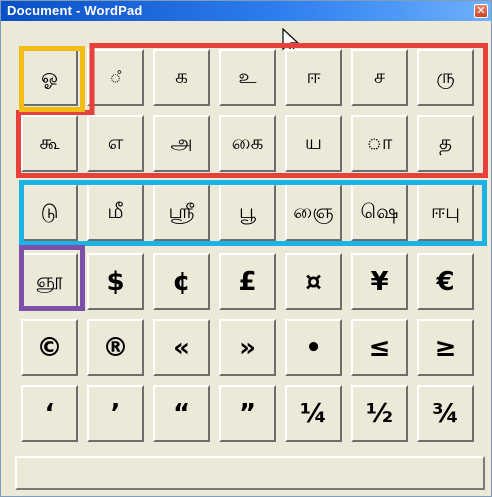  I want to click on char-key: ஈ, so click(313, 77).